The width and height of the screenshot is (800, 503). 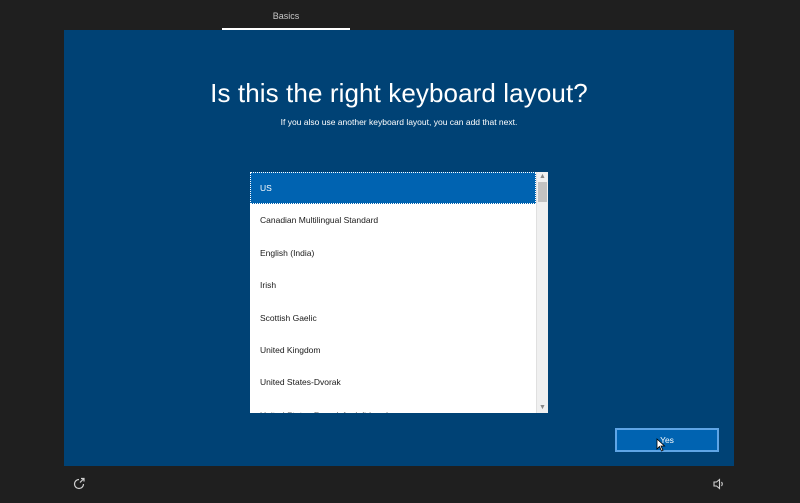 I want to click on scroll-up-icon: ▲, so click(x=542, y=177).